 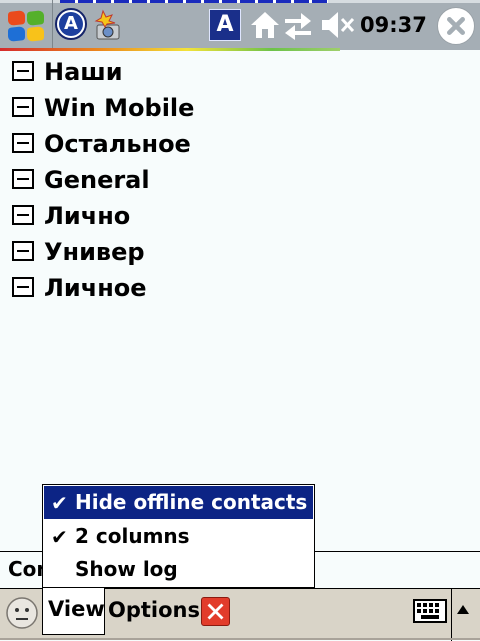 I want to click on group-label: Универ, so click(x=94, y=252).